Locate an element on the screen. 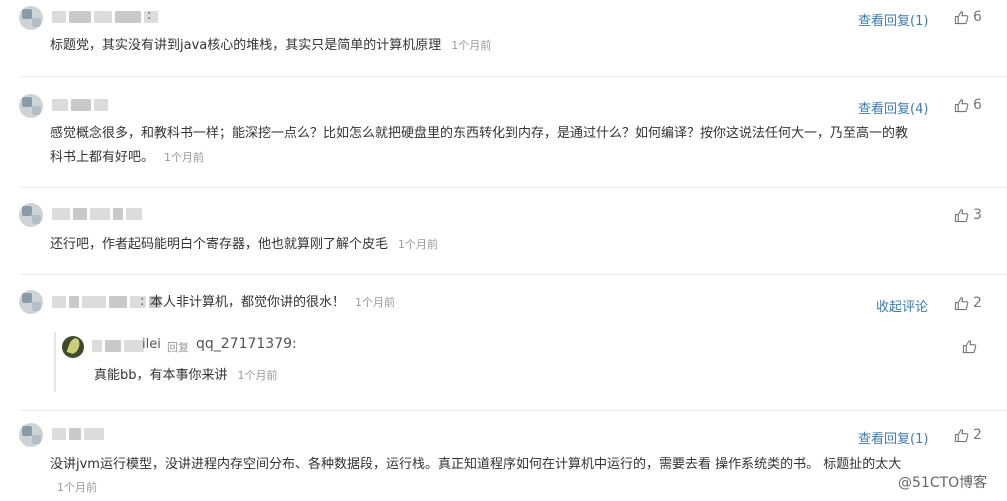 This screenshot has height=501, width=1007. like-button is located at coordinates (969, 346).